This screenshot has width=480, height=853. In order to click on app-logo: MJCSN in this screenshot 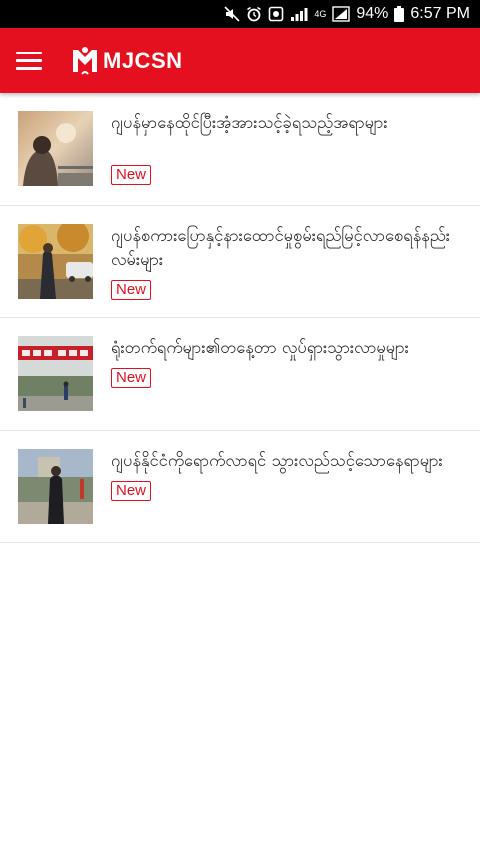, I will do `click(127, 61)`.